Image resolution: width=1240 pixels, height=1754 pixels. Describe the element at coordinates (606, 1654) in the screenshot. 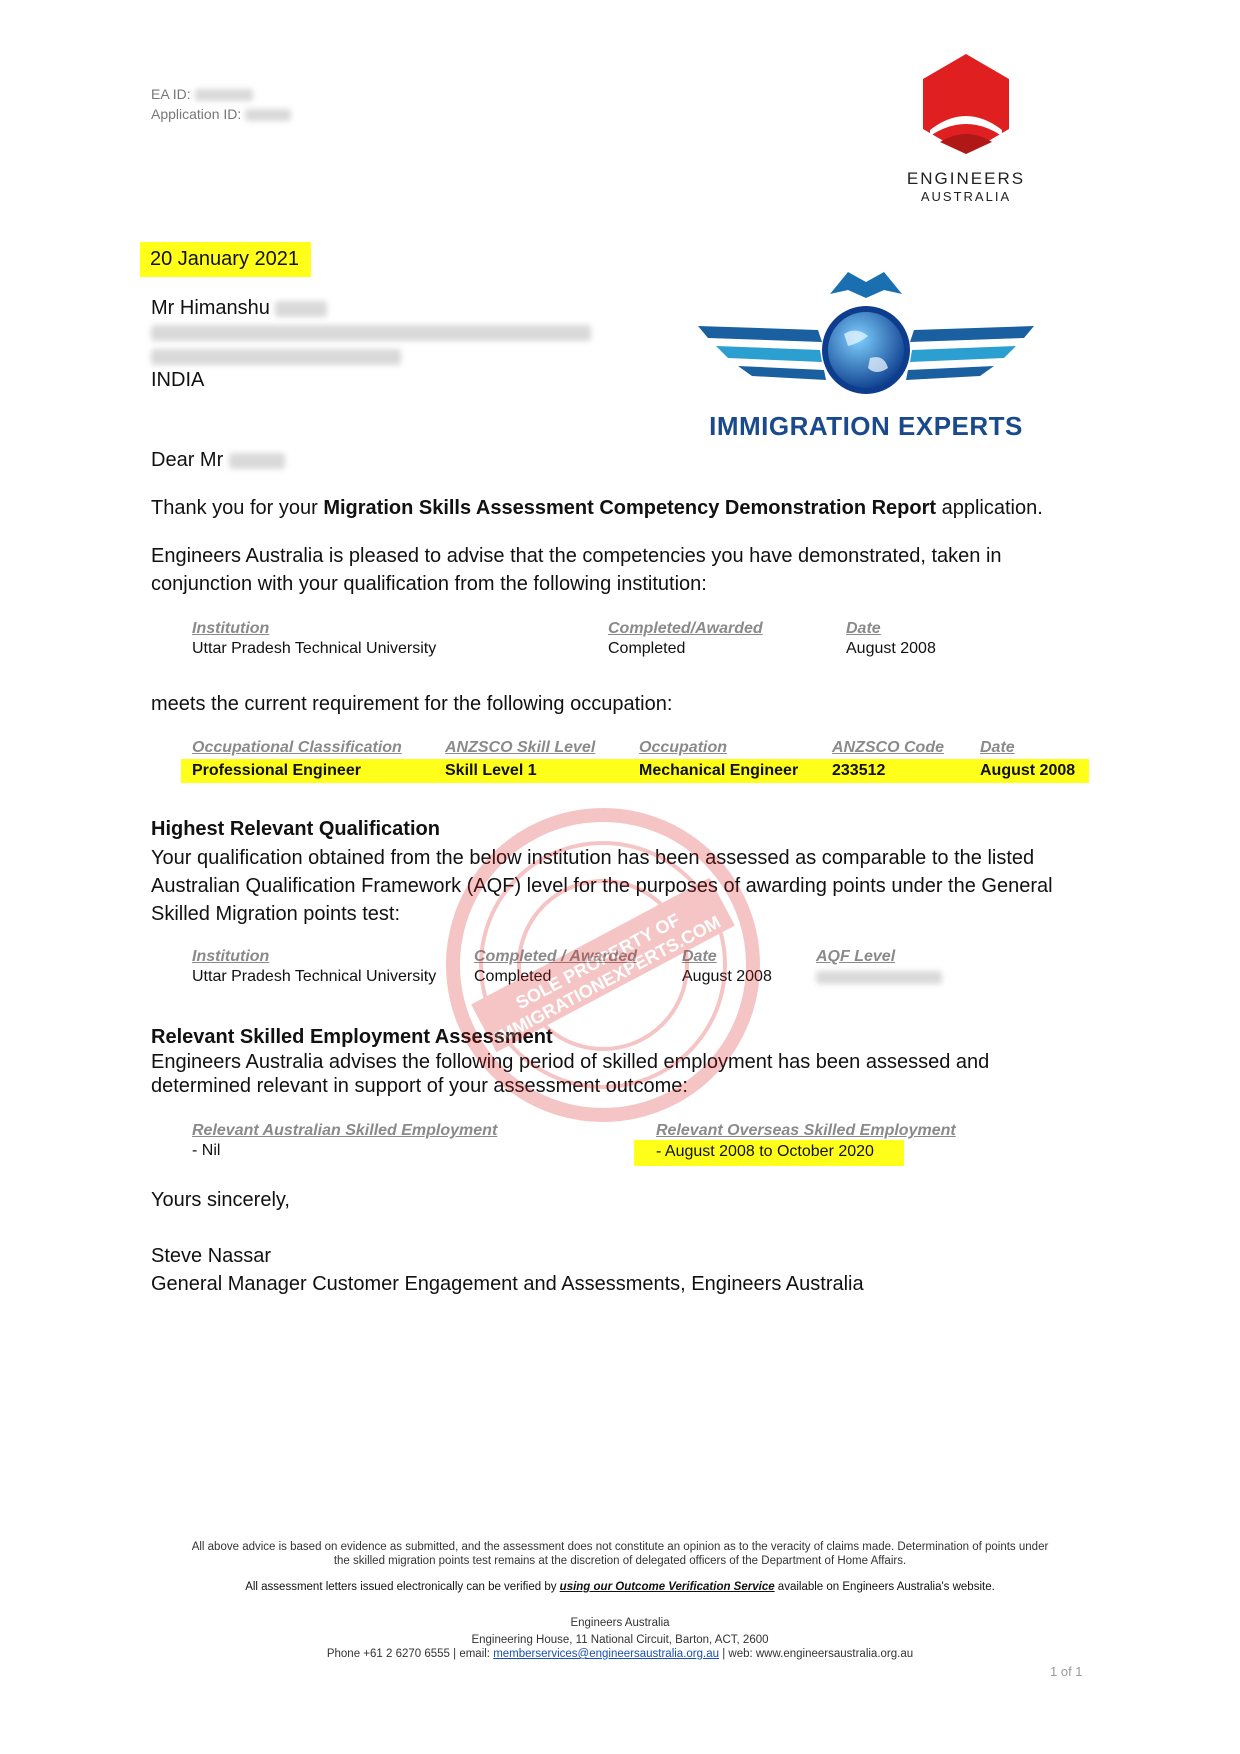

I see `email-link: memberservices@engineersaustralia.org.au` at that location.